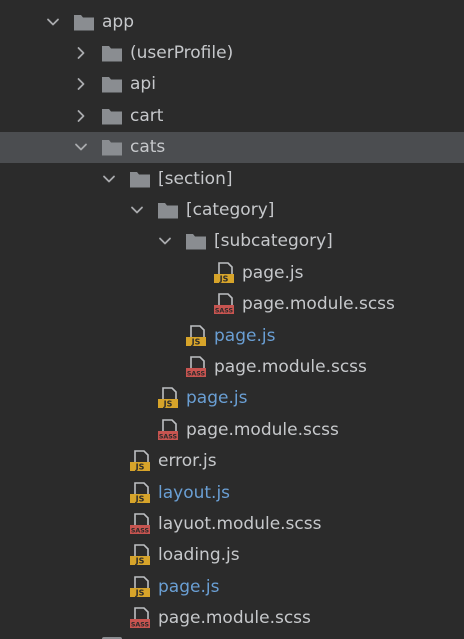 The image size is (464, 639). Describe the element at coordinates (143, 84) in the screenshot. I see `tree-item-label: api` at that location.